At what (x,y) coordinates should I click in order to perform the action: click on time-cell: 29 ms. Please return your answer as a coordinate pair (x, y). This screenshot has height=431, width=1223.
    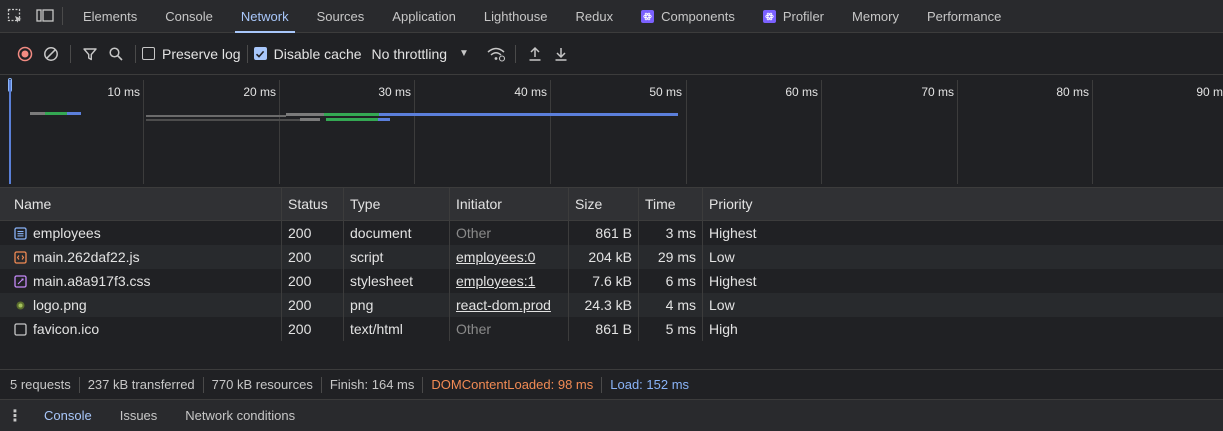
    Looking at the image, I should click on (671, 257).